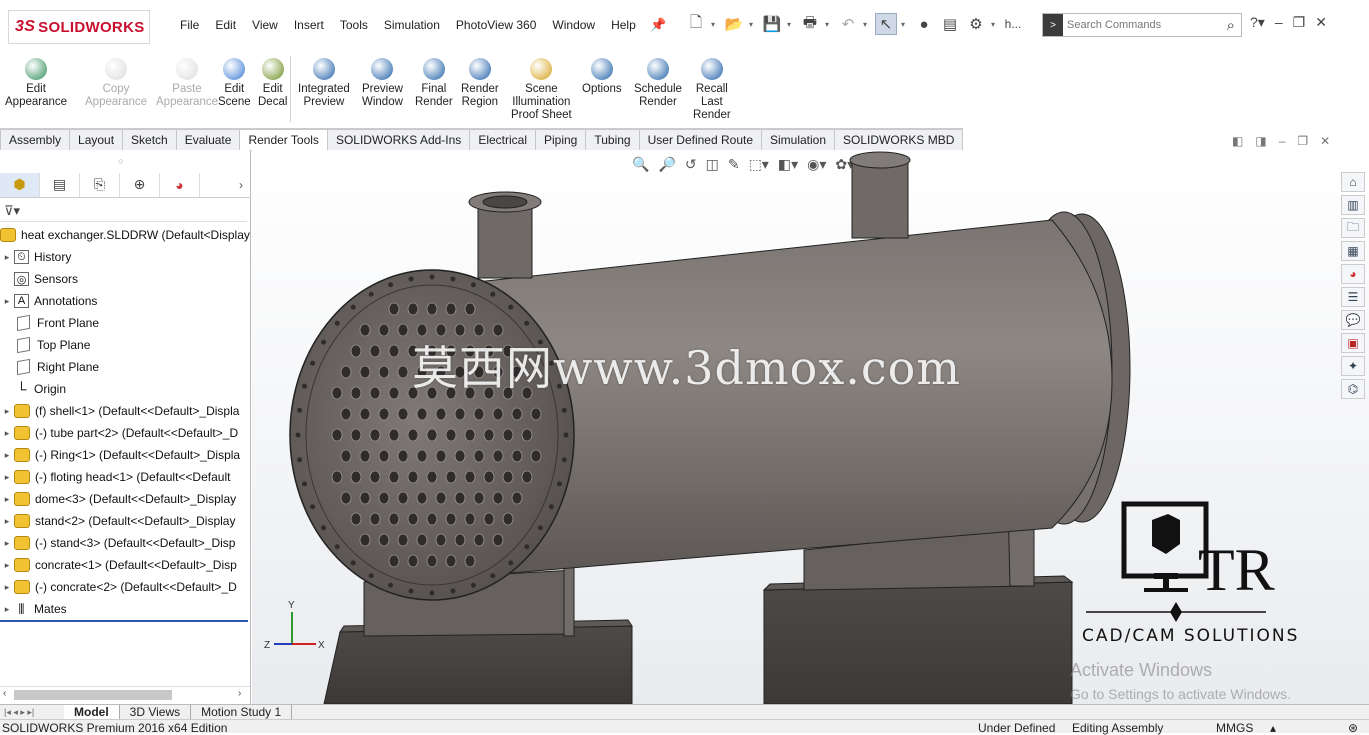 The image size is (1369, 735). Describe the element at coordinates (658, 24) in the screenshot. I see `pin-icon: 📌` at that location.